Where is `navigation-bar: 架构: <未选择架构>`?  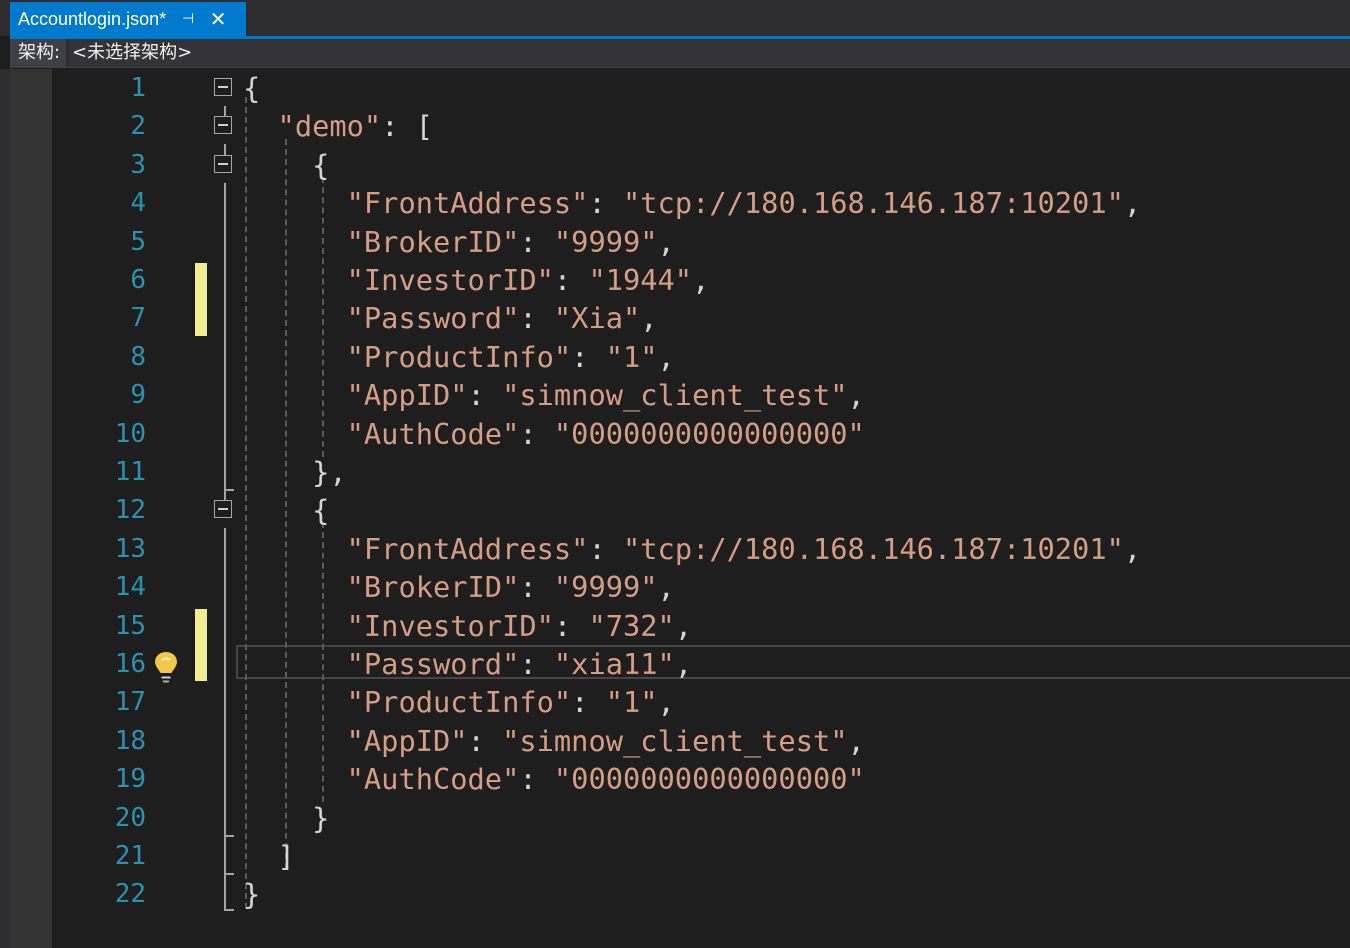 navigation-bar: 架构: <未选择架构> is located at coordinates (680, 53).